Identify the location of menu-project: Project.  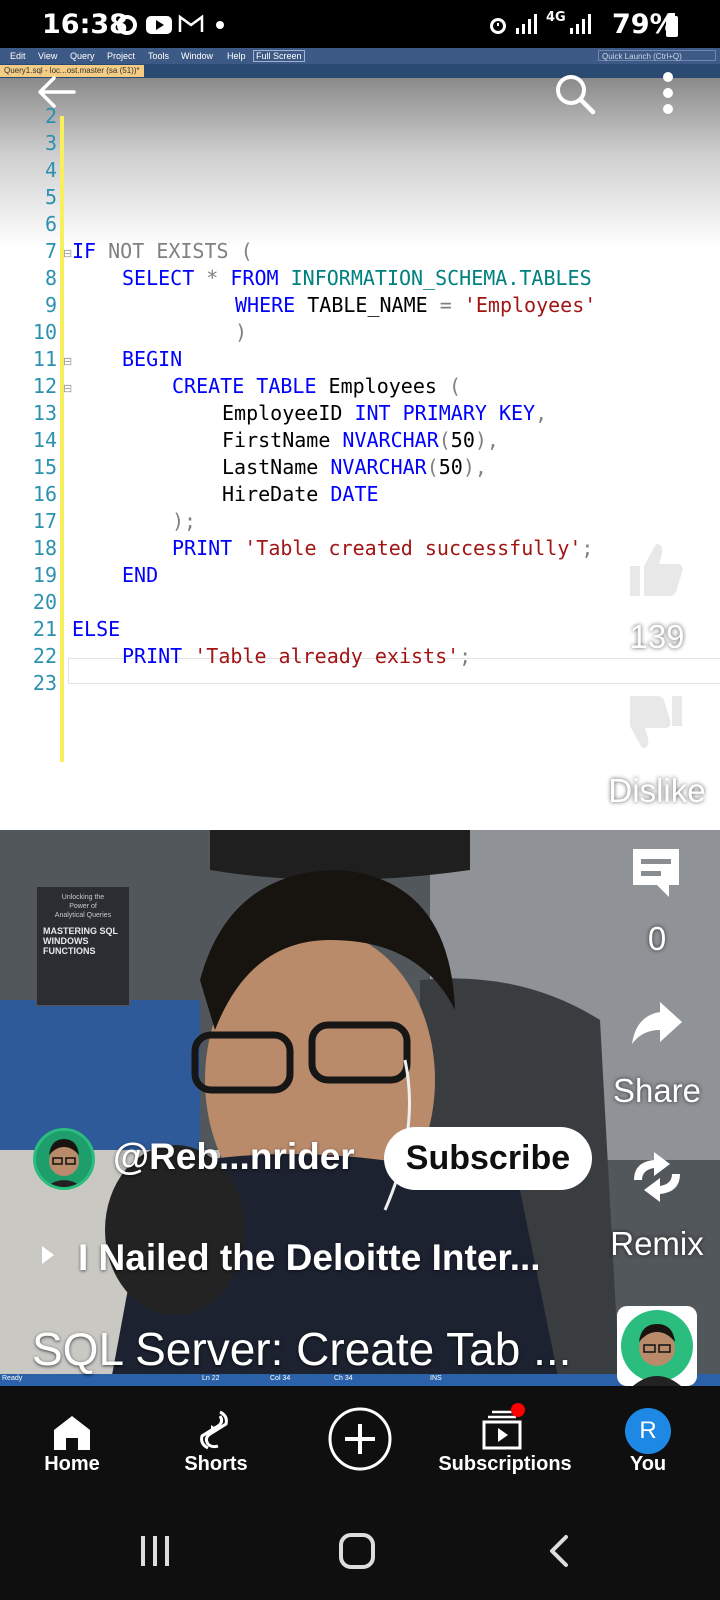
(121, 56).